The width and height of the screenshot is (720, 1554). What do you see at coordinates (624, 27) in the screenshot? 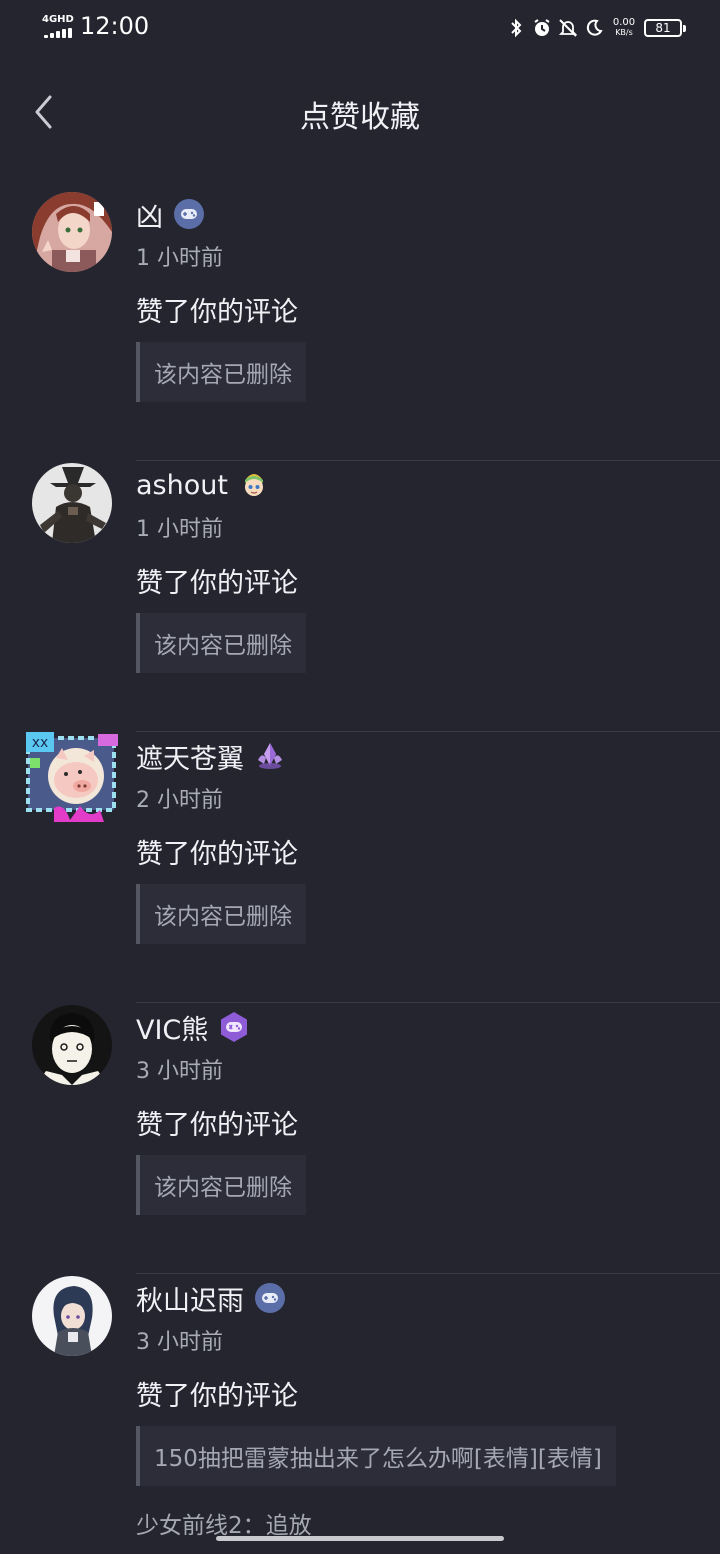
I see `network-speed: 0.00 KB/s` at bounding box center [624, 27].